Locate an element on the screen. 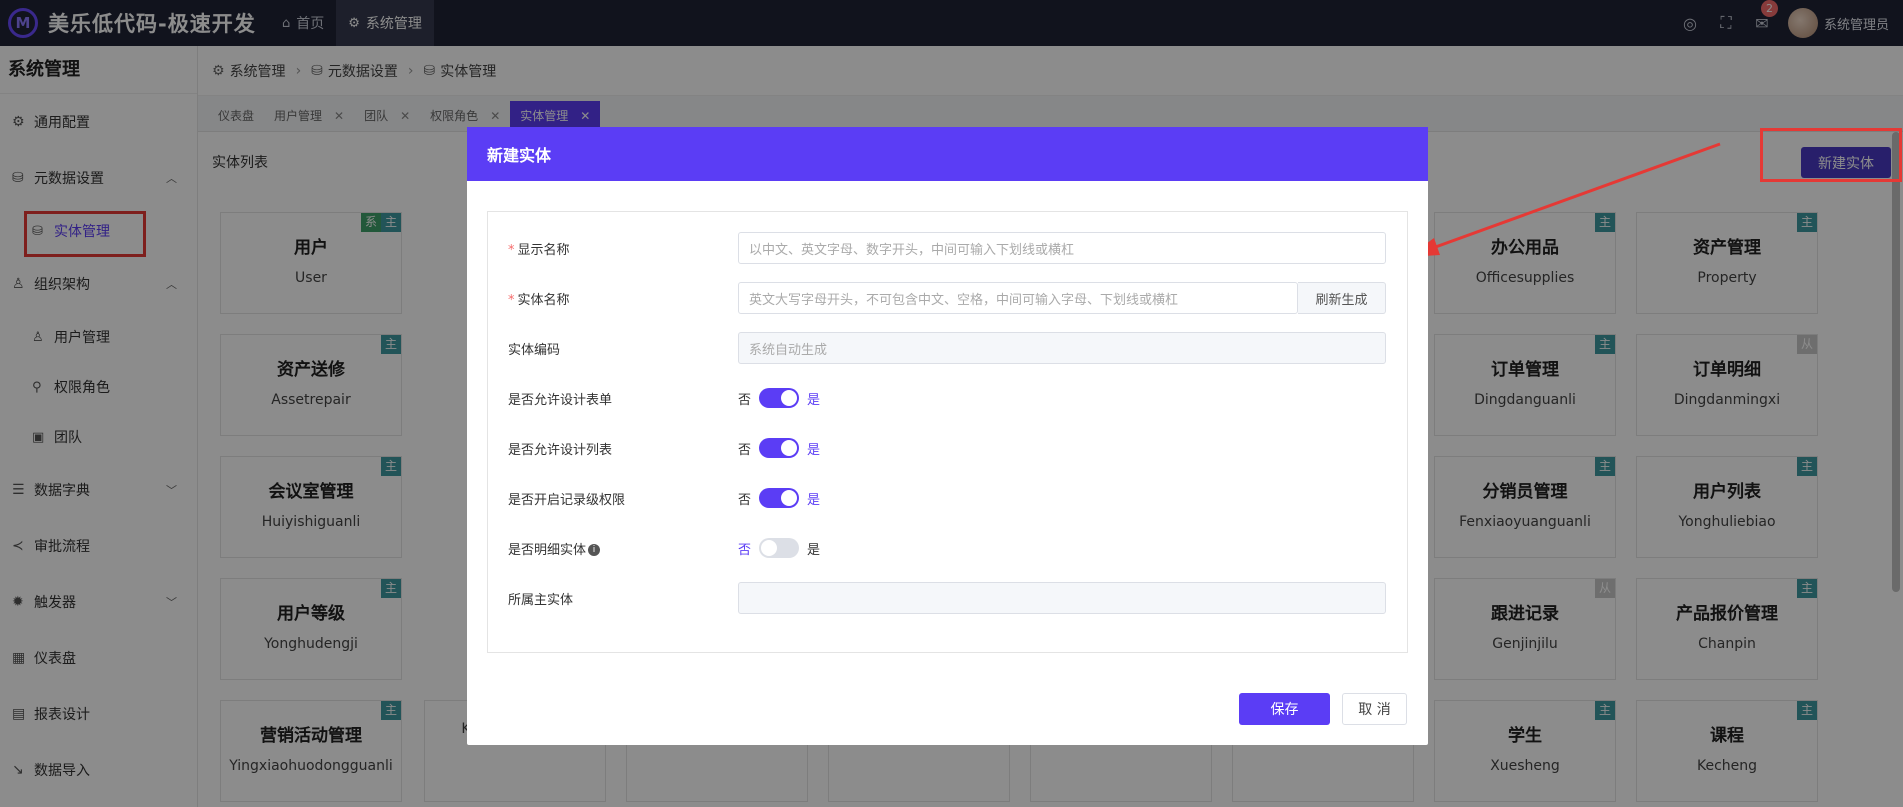 The width and height of the screenshot is (1903, 807). allow-list-switch-group: 否 是 is located at coordinates (779, 448).